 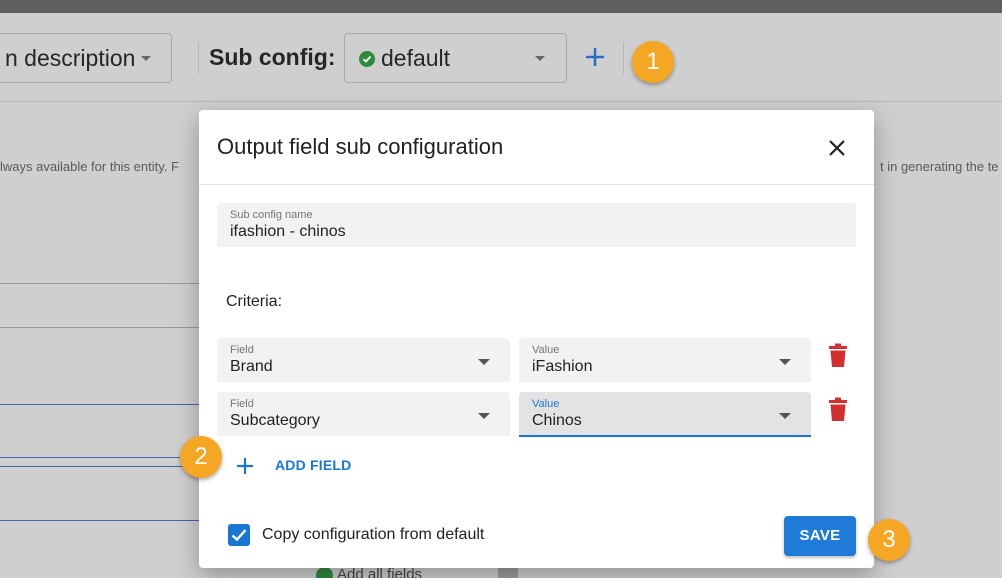 I want to click on info-text-right: t in generating the te, so click(x=939, y=166).